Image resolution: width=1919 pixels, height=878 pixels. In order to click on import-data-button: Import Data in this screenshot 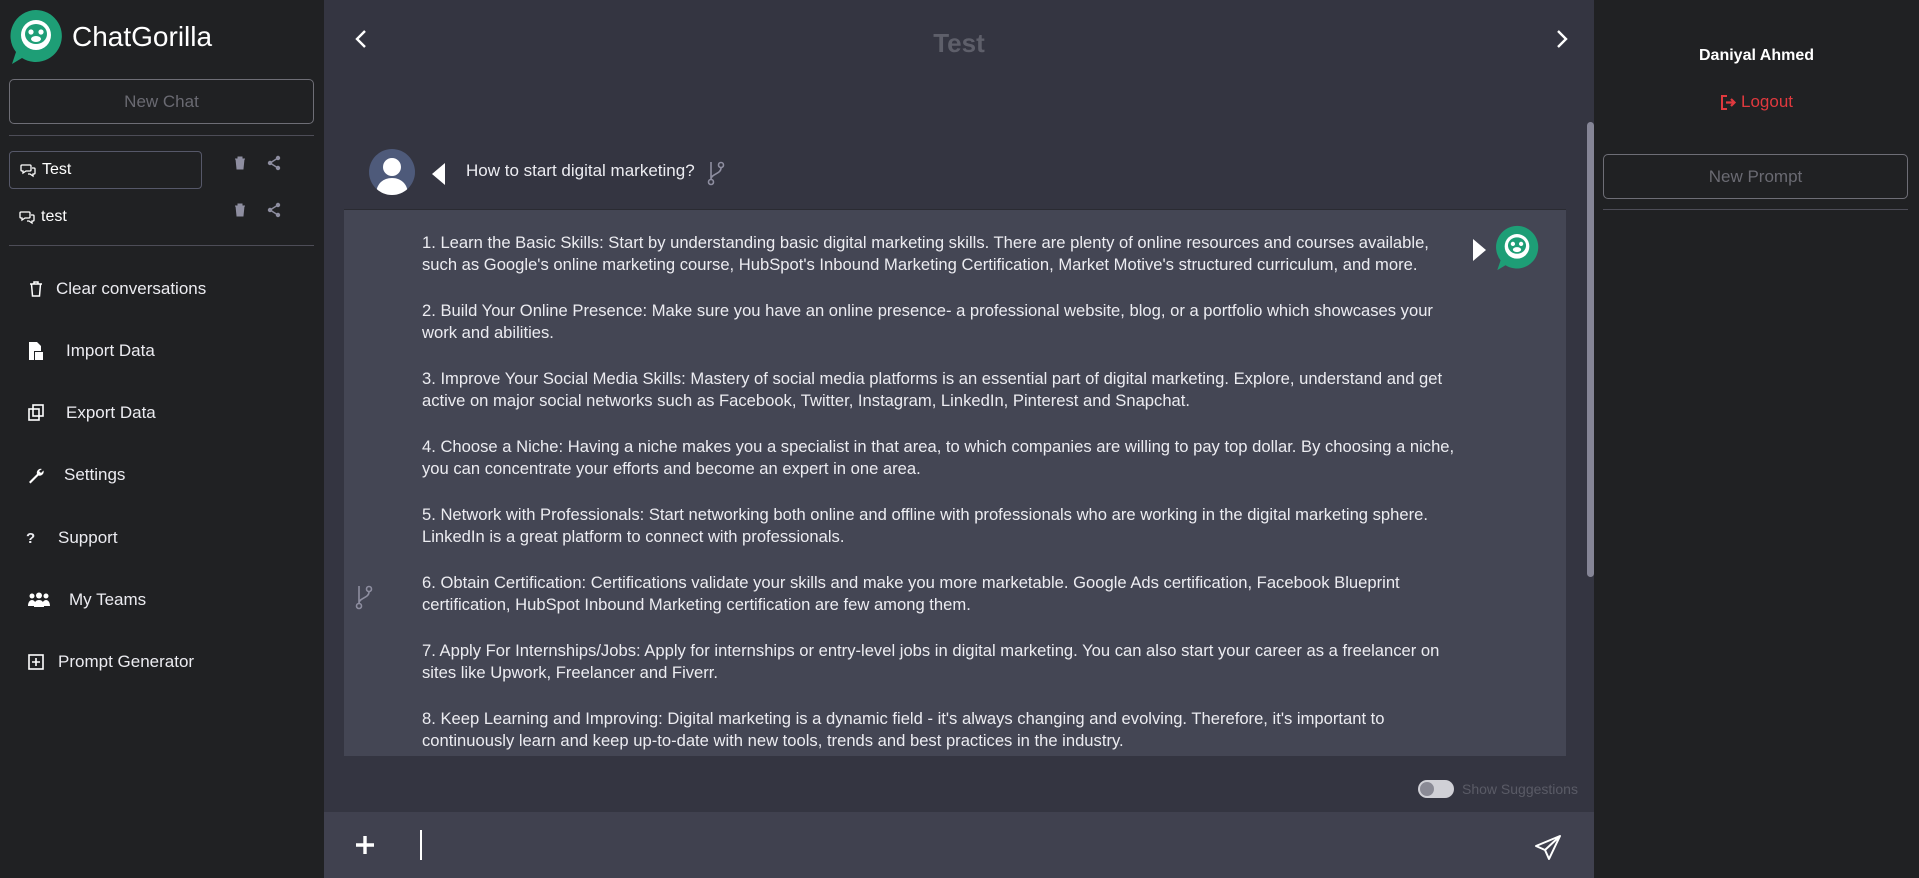, I will do `click(90, 351)`.